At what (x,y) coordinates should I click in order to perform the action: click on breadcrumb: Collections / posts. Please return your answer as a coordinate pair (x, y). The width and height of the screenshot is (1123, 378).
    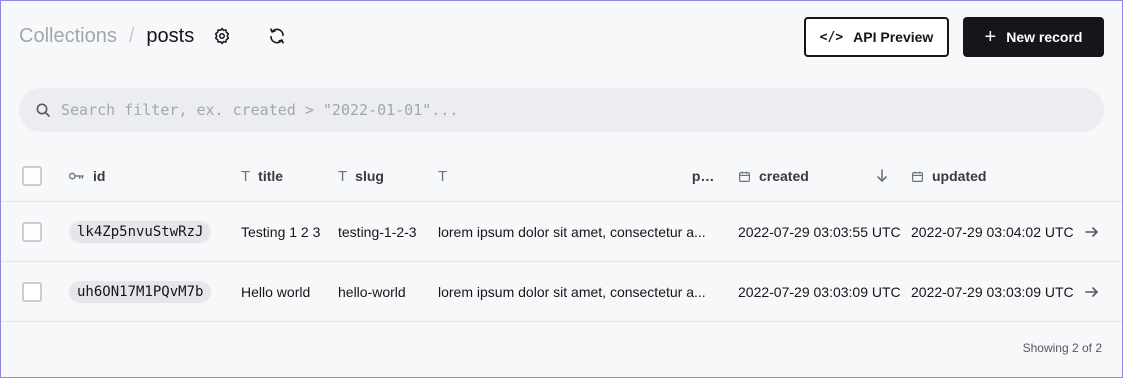
    Looking at the image, I should click on (106, 36).